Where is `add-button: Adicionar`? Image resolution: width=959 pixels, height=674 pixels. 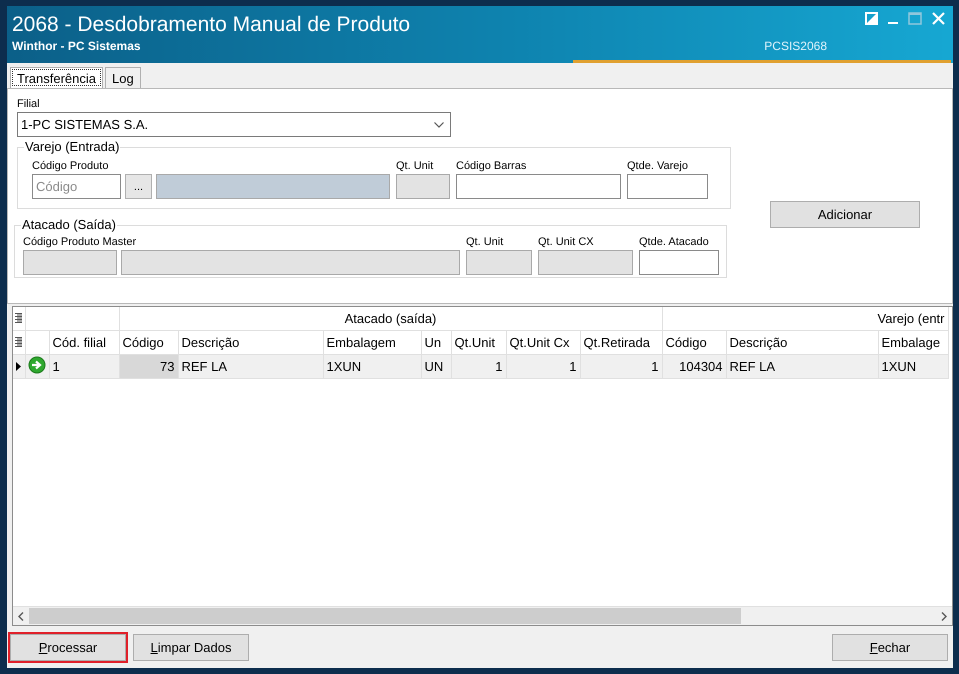 add-button: Adicionar is located at coordinates (845, 214).